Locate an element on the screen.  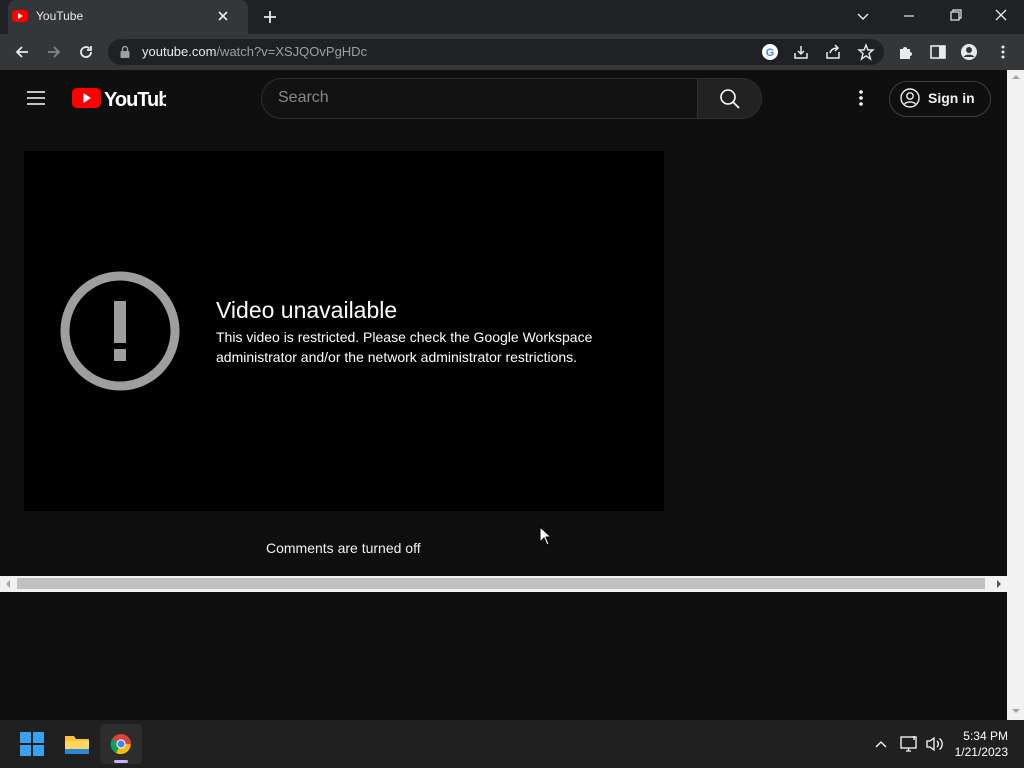
bookmark-star-icon is located at coordinates (866, 52).